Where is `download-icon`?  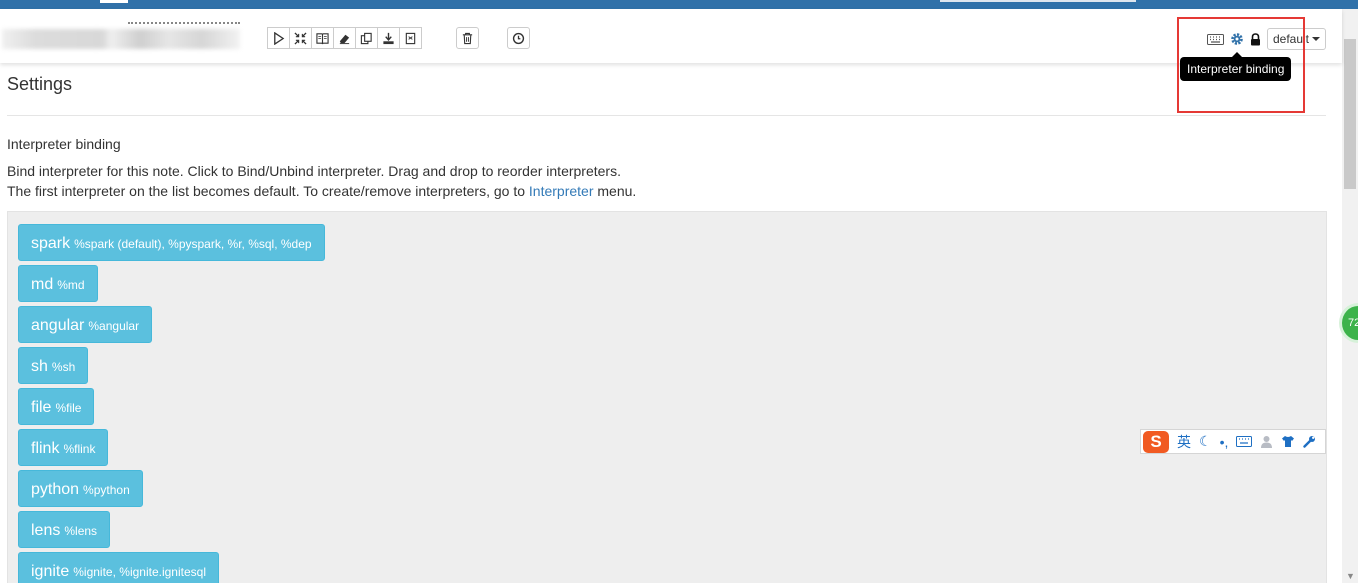 download-icon is located at coordinates (388, 38).